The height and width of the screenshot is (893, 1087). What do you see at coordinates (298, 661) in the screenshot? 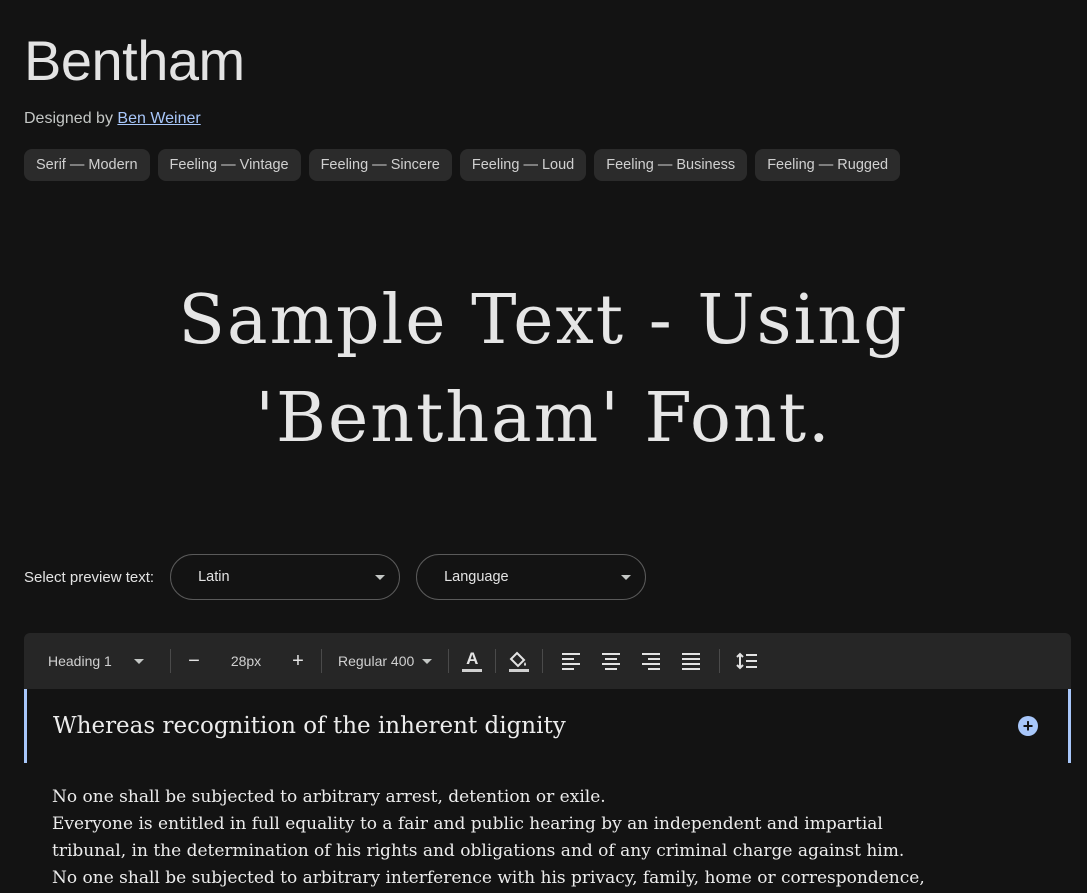
I see `increase-size-button: +` at bounding box center [298, 661].